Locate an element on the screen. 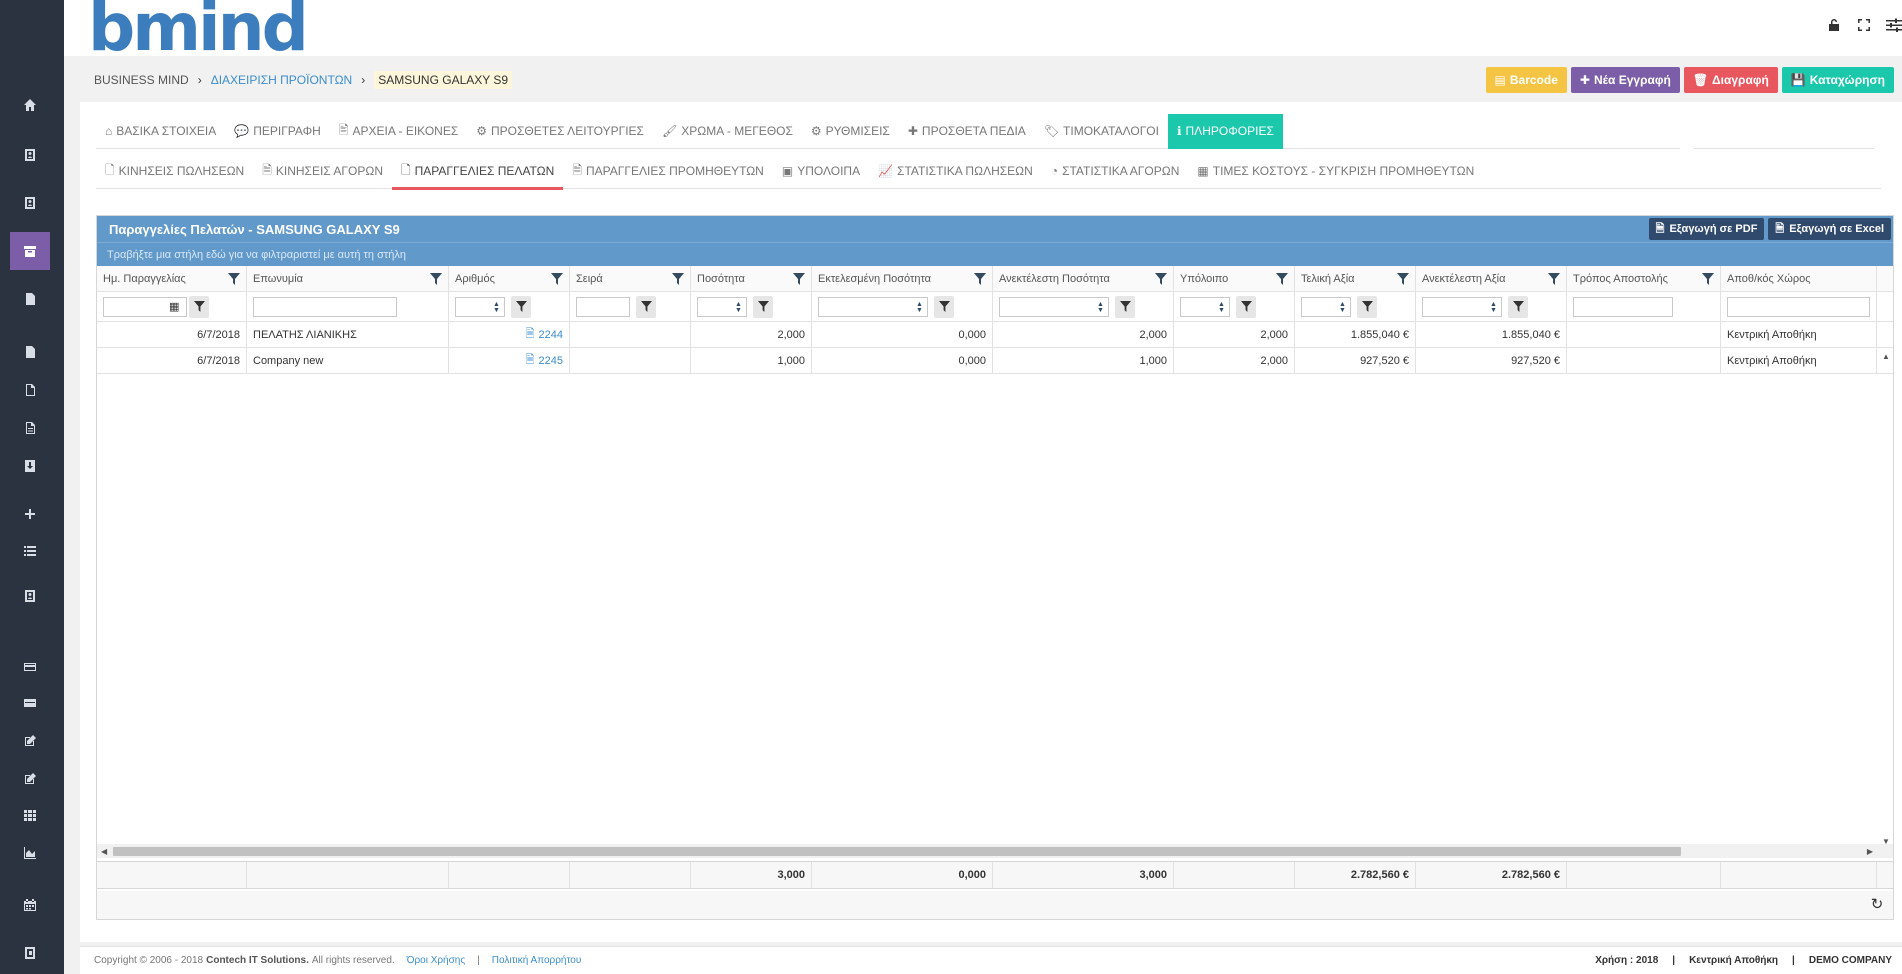  privacy-link: Πολιτική Απορρήτου is located at coordinates (537, 960).